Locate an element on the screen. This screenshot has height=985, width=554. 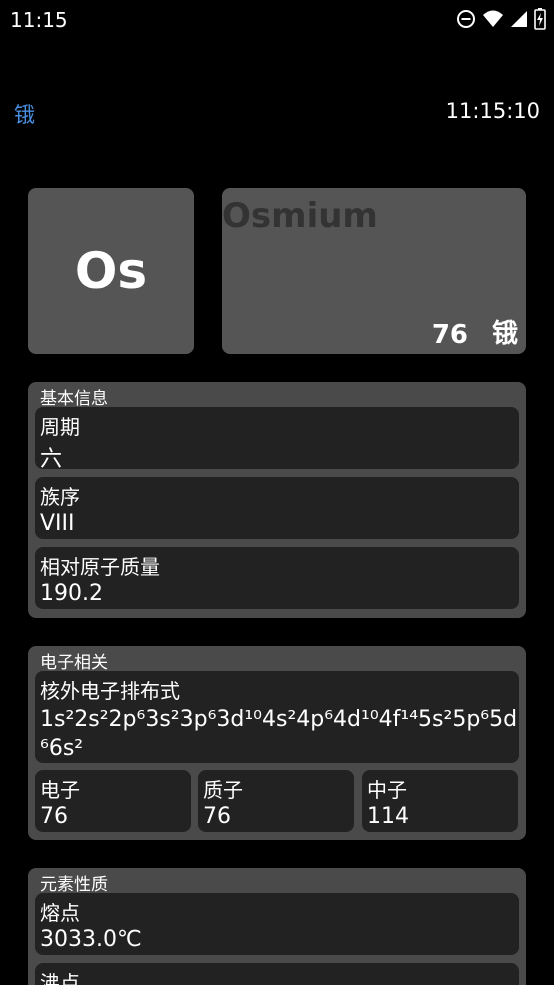
electron-label: 电子 is located at coordinates (60, 790).